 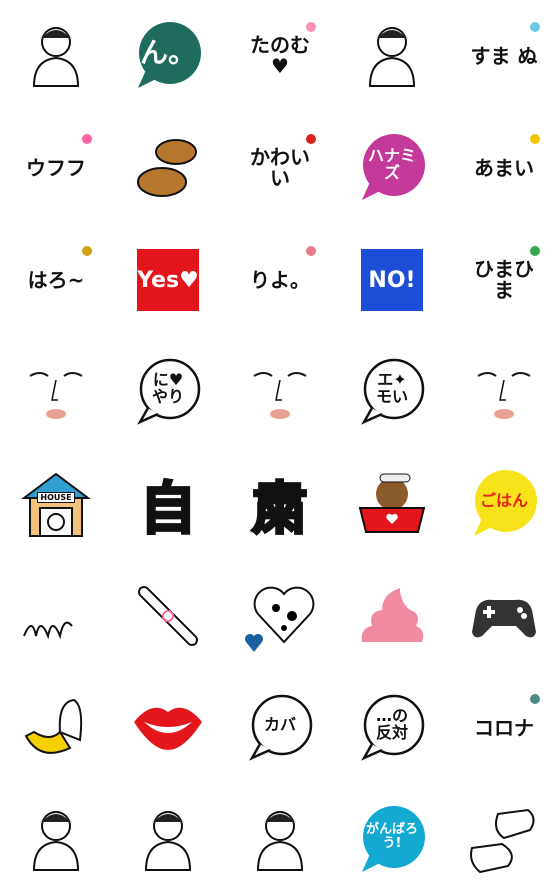 I want to click on sticker-kaba-hippo: カバ, so click(x=280, y=728).